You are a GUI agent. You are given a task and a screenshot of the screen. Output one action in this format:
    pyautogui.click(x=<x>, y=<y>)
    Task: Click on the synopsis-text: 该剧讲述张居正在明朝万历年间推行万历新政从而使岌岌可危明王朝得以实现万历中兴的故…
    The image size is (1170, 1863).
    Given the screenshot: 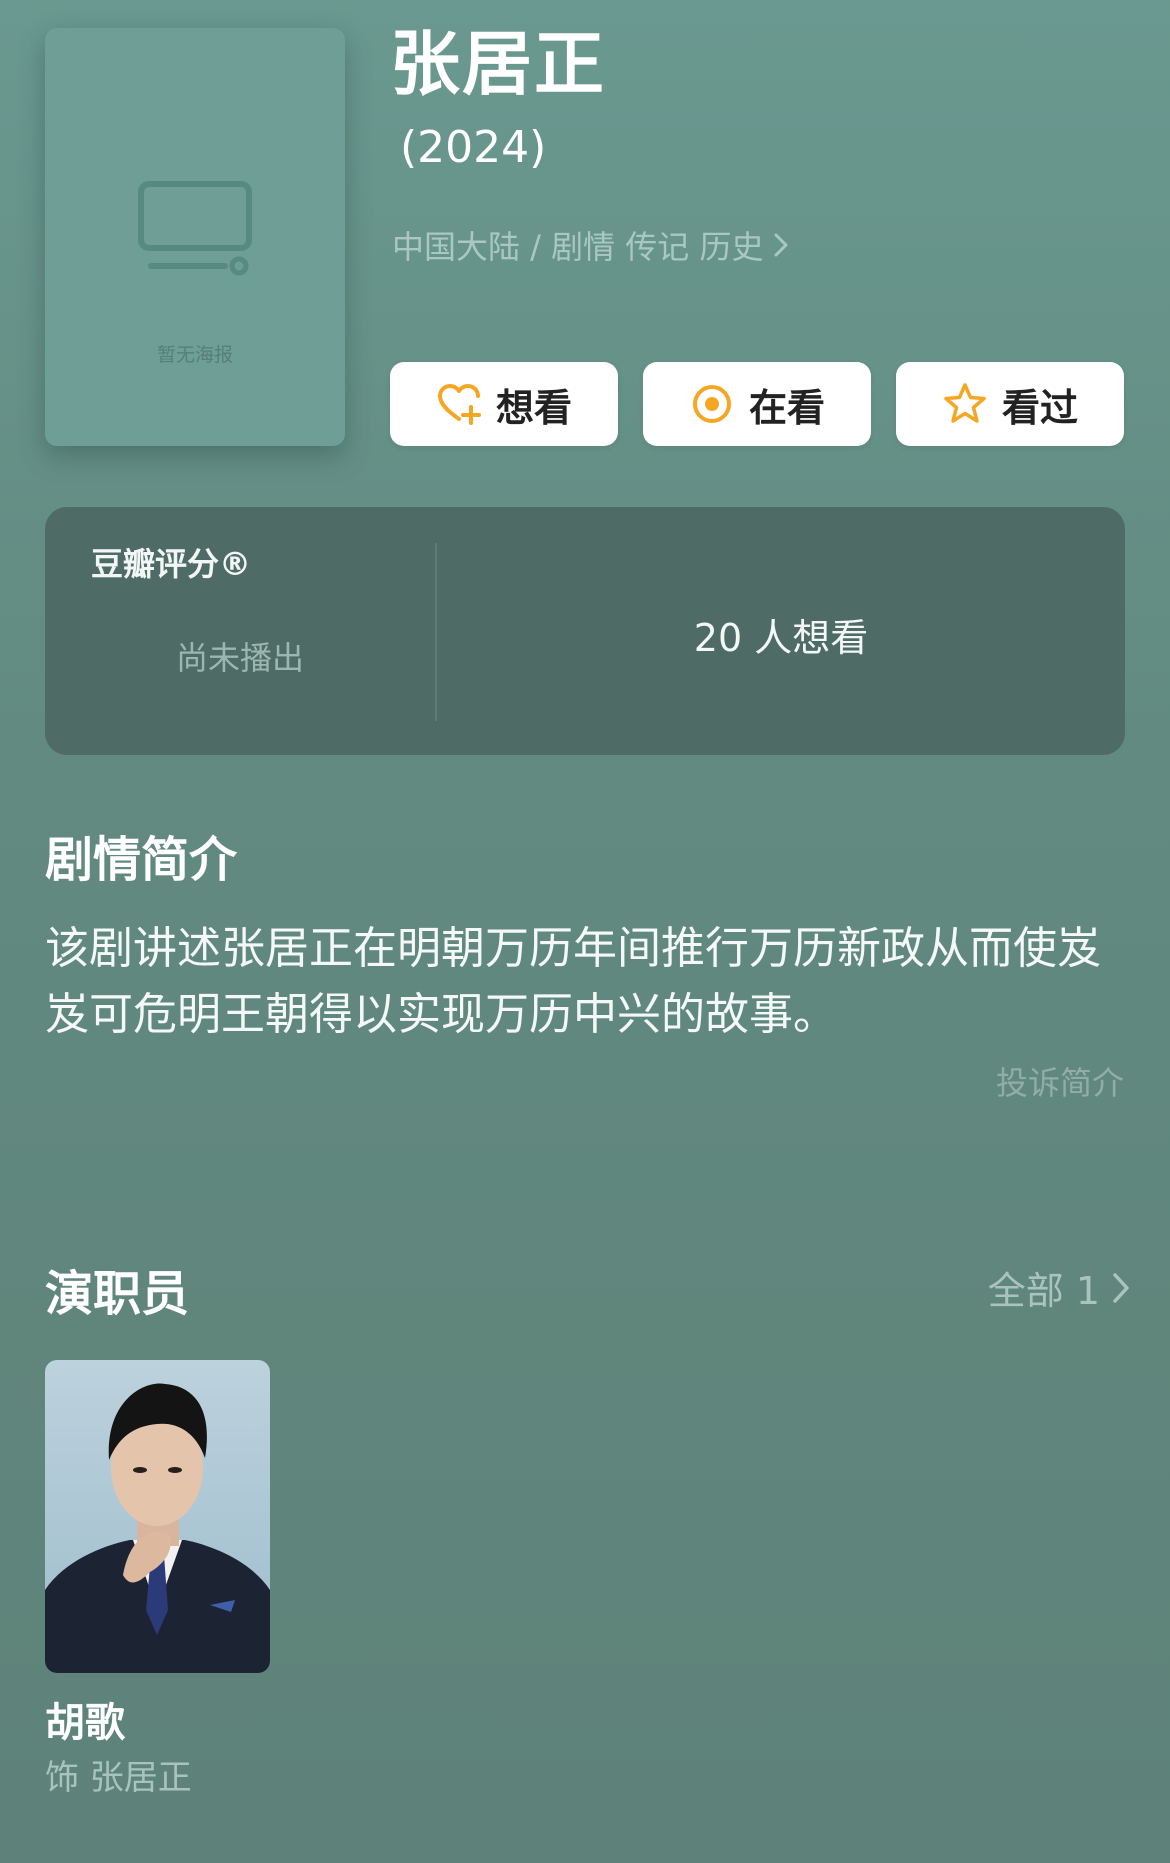 What is the action you would take?
    pyautogui.click(x=573, y=981)
    